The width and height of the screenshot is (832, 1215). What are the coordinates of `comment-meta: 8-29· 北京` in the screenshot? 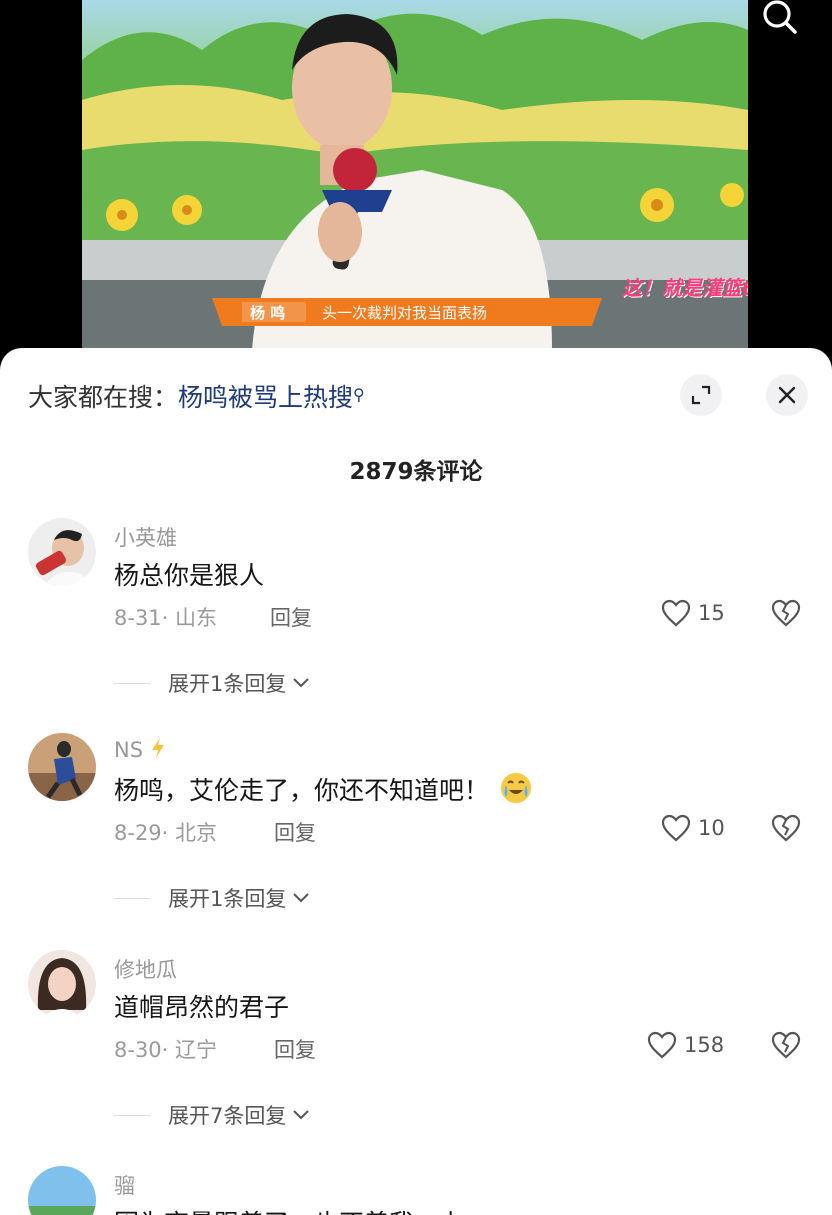 It's located at (166, 833).